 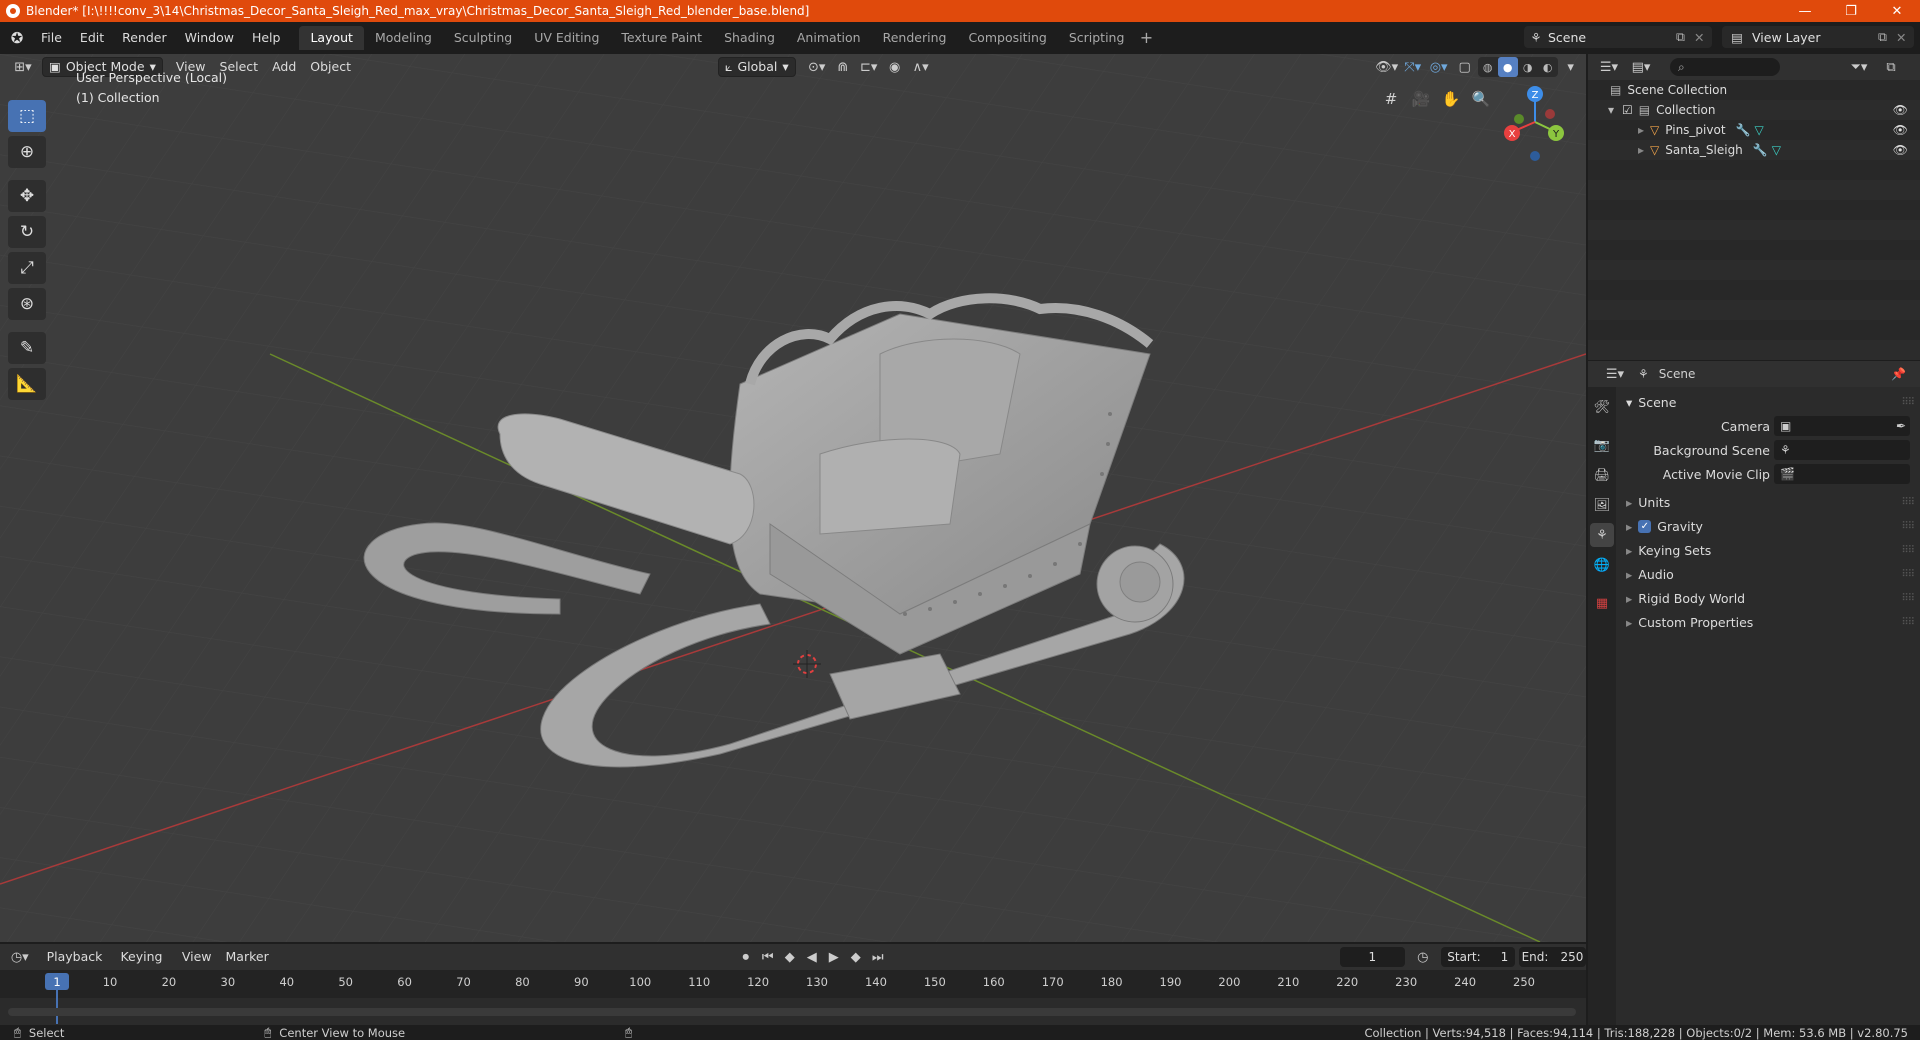 I want to click on eyedropper-icon: ✒, so click(x=1901, y=426).